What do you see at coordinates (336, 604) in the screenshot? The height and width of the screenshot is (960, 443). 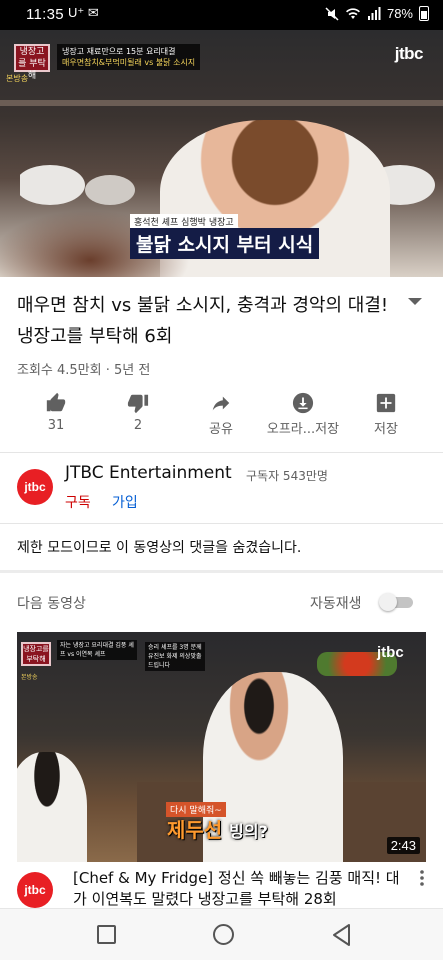 I see `autoplay-label: 자동재생` at bounding box center [336, 604].